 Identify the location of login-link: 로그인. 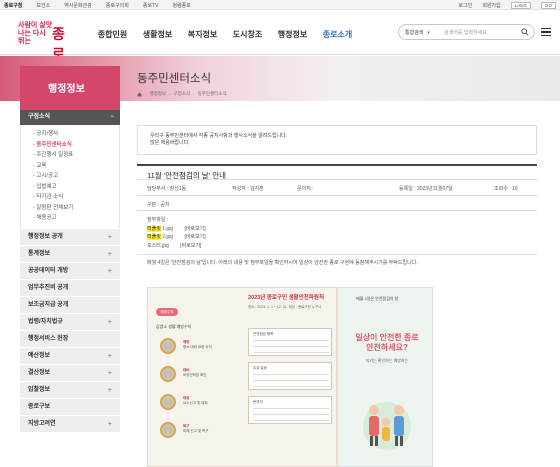
(466, 5).